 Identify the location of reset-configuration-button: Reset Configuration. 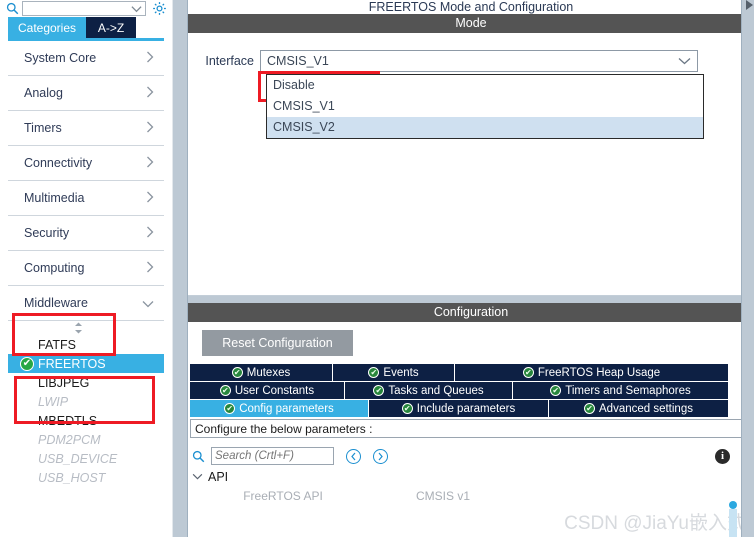
(277, 343).